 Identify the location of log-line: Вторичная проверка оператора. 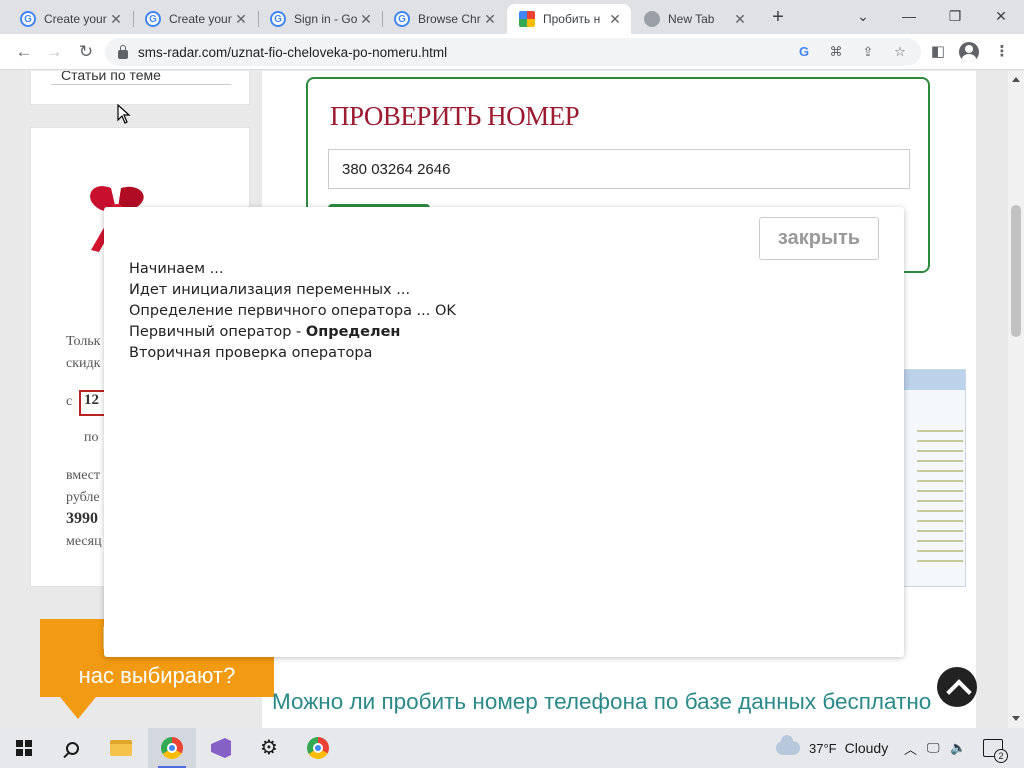
(251, 353).